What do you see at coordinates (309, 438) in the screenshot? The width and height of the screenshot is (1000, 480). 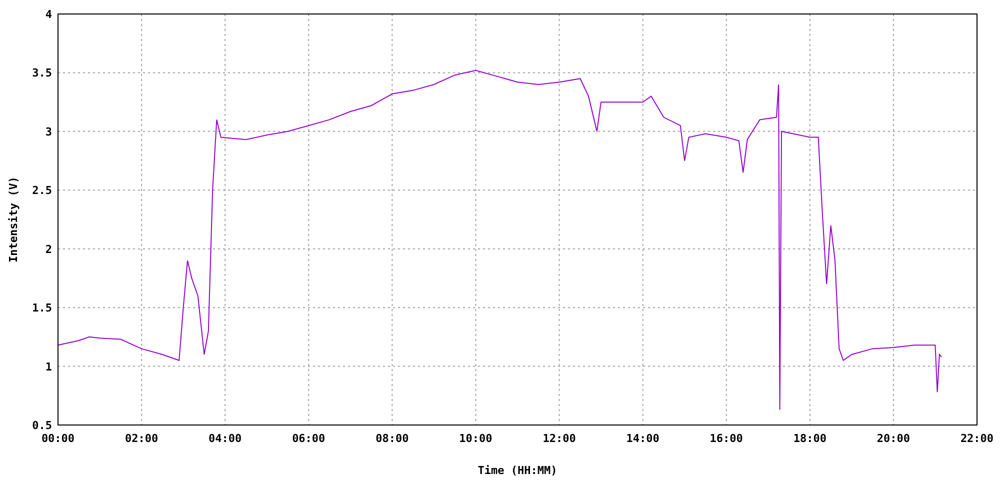 I see `x-tick-label: 06:00` at bounding box center [309, 438].